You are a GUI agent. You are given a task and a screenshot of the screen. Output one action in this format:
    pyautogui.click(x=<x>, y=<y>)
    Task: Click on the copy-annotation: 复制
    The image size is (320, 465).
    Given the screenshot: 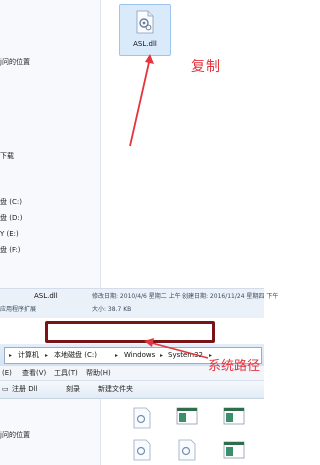 What is the action you would take?
    pyautogui.click(x=206, y=67)
    